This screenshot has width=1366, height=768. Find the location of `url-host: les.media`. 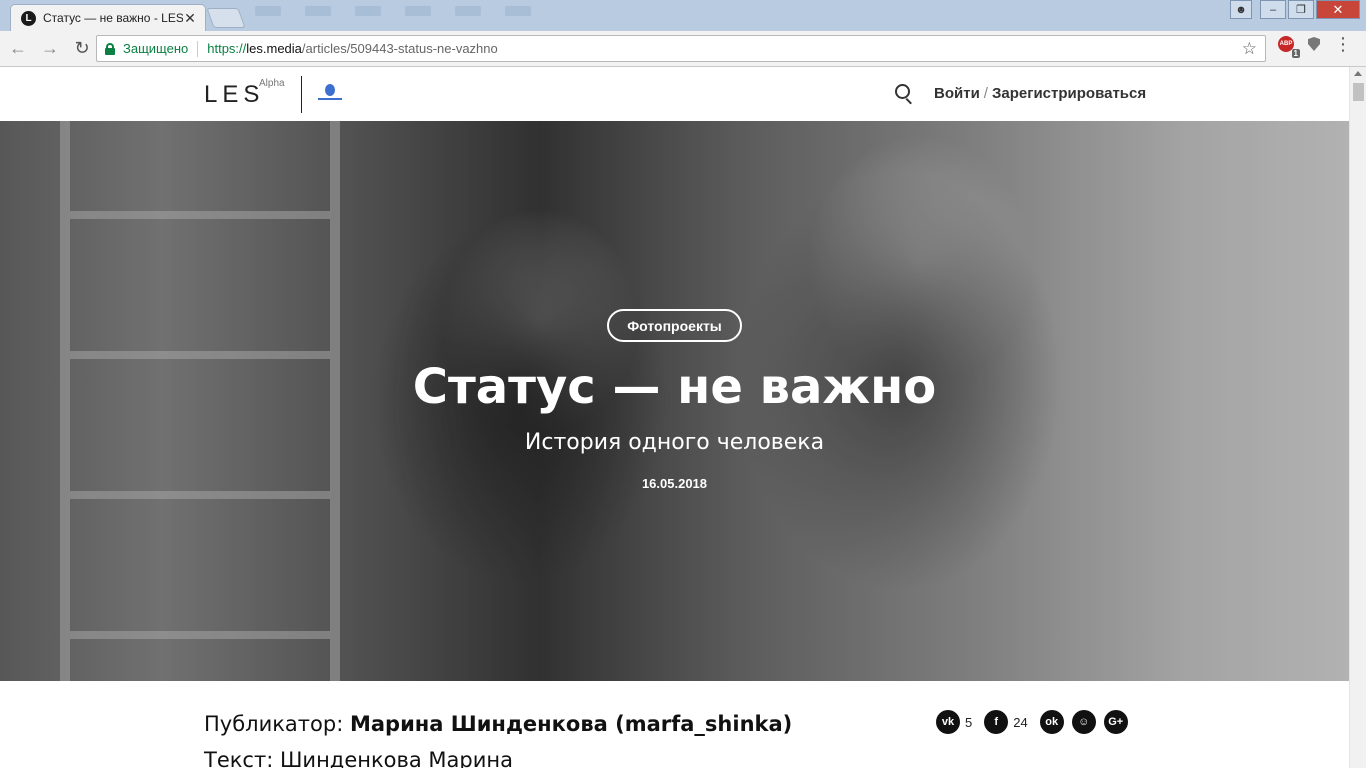

url-host: les.media is located at coordinates (274, 48).